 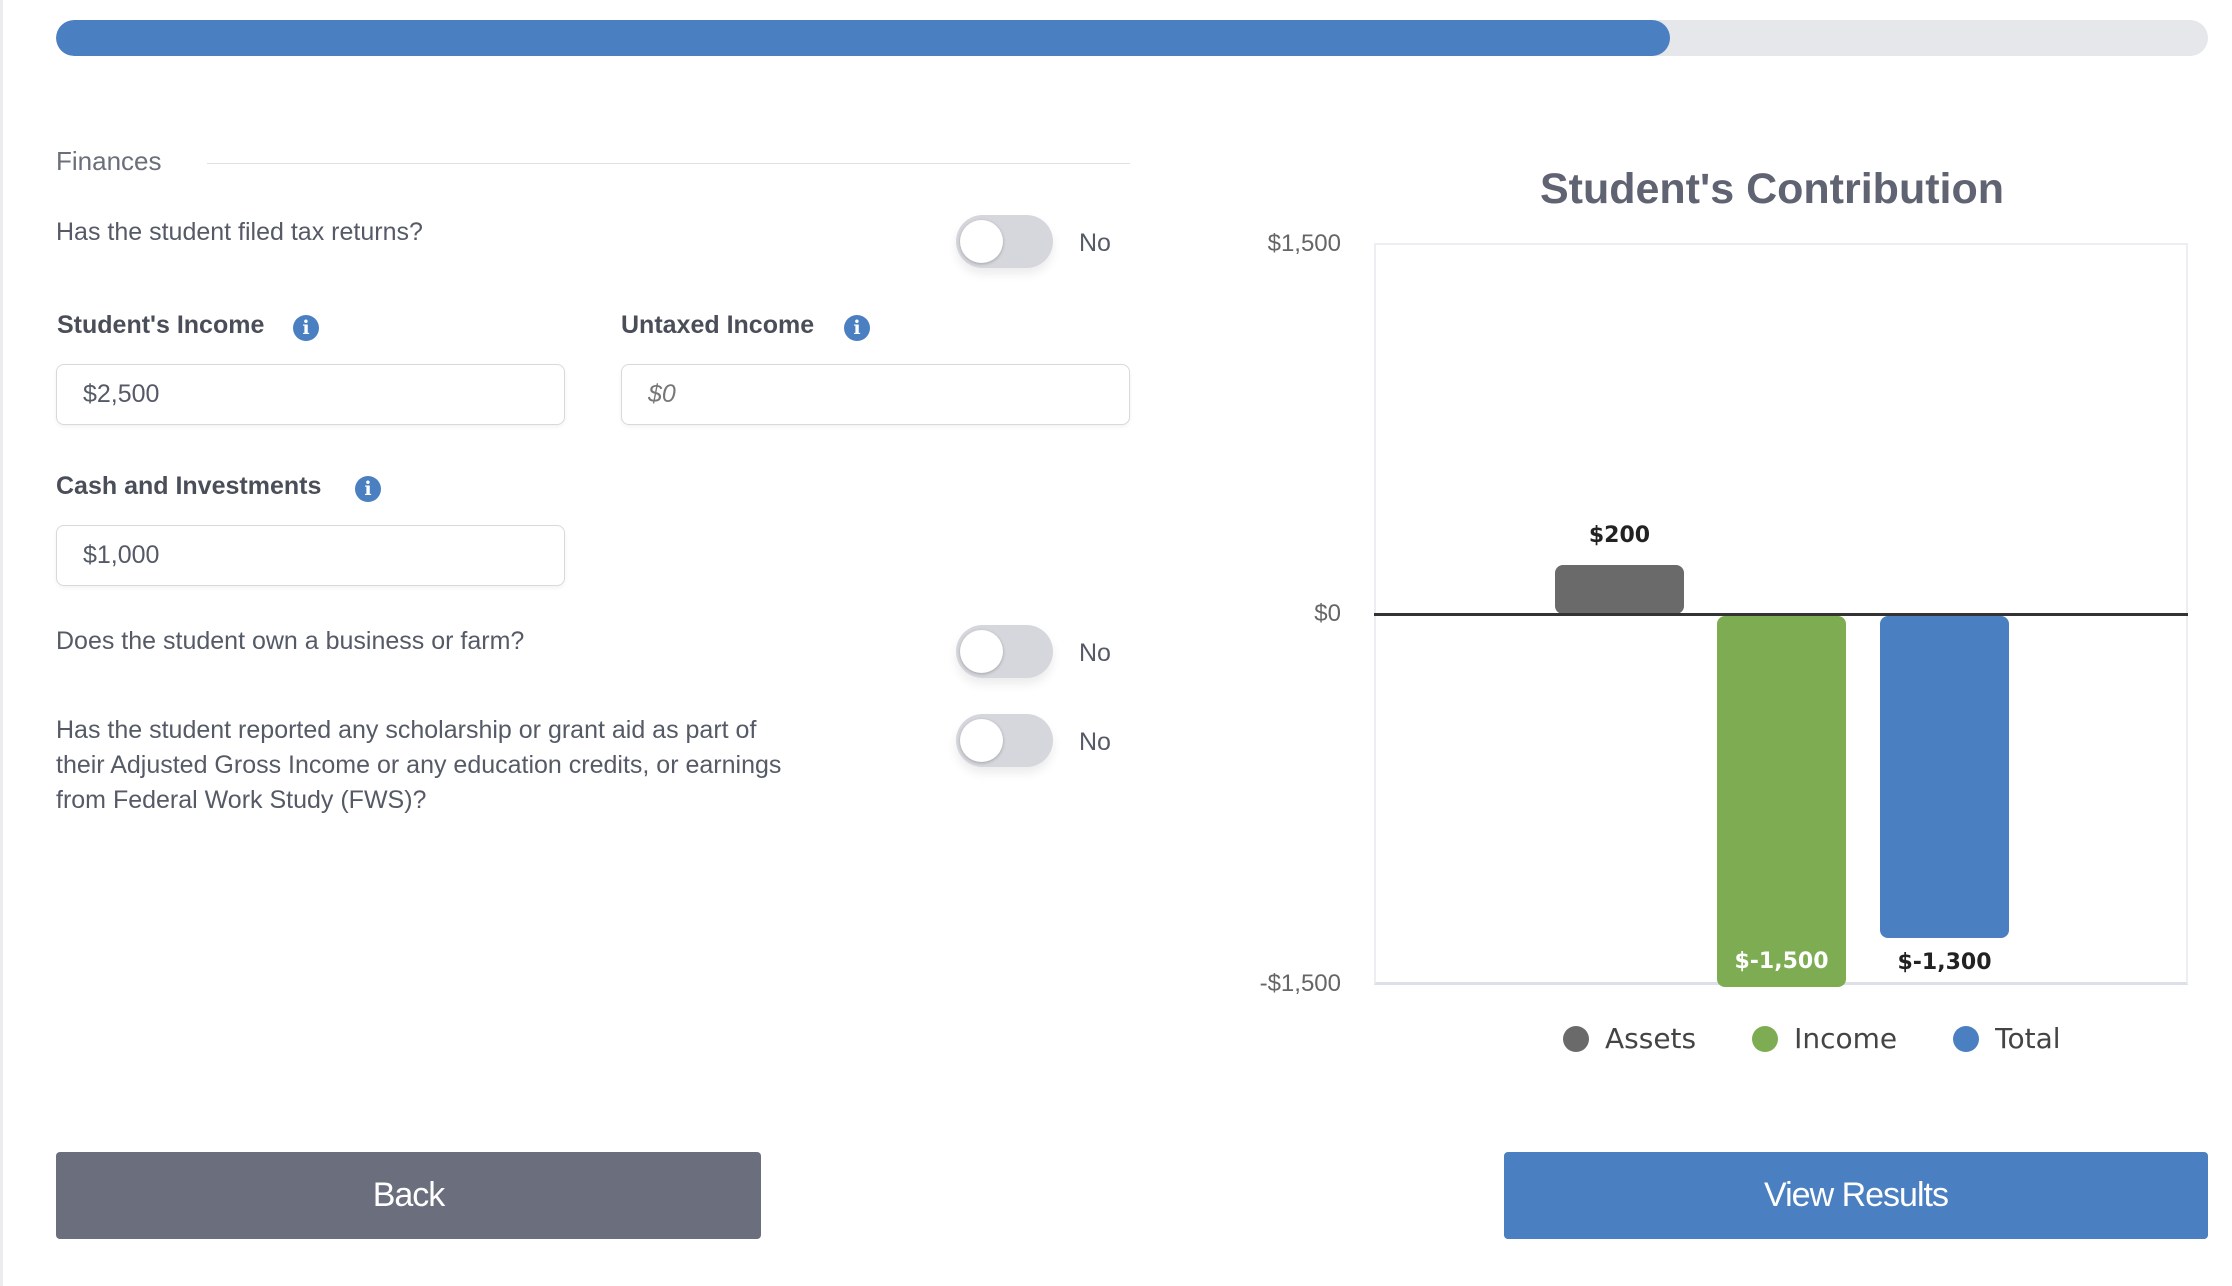 I want to click on legend-label: Total, so click(x=2028, y=1038).